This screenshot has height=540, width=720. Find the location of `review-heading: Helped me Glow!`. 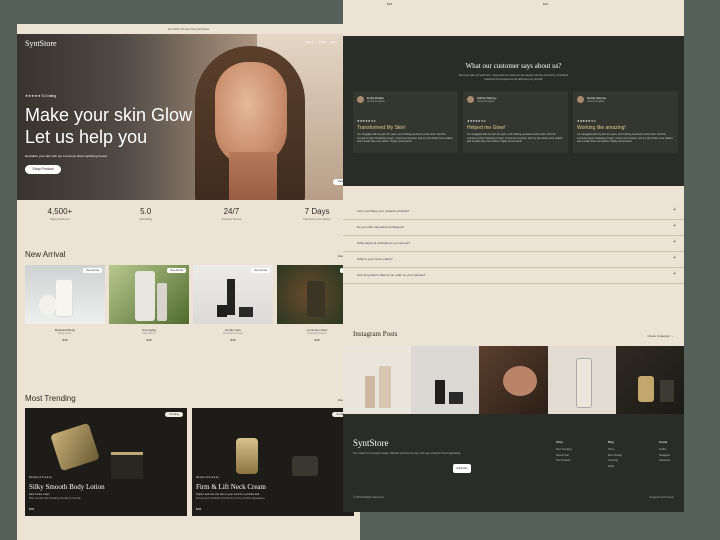

review-heading: Helped me Glow! is located at coordinates (486, 128).